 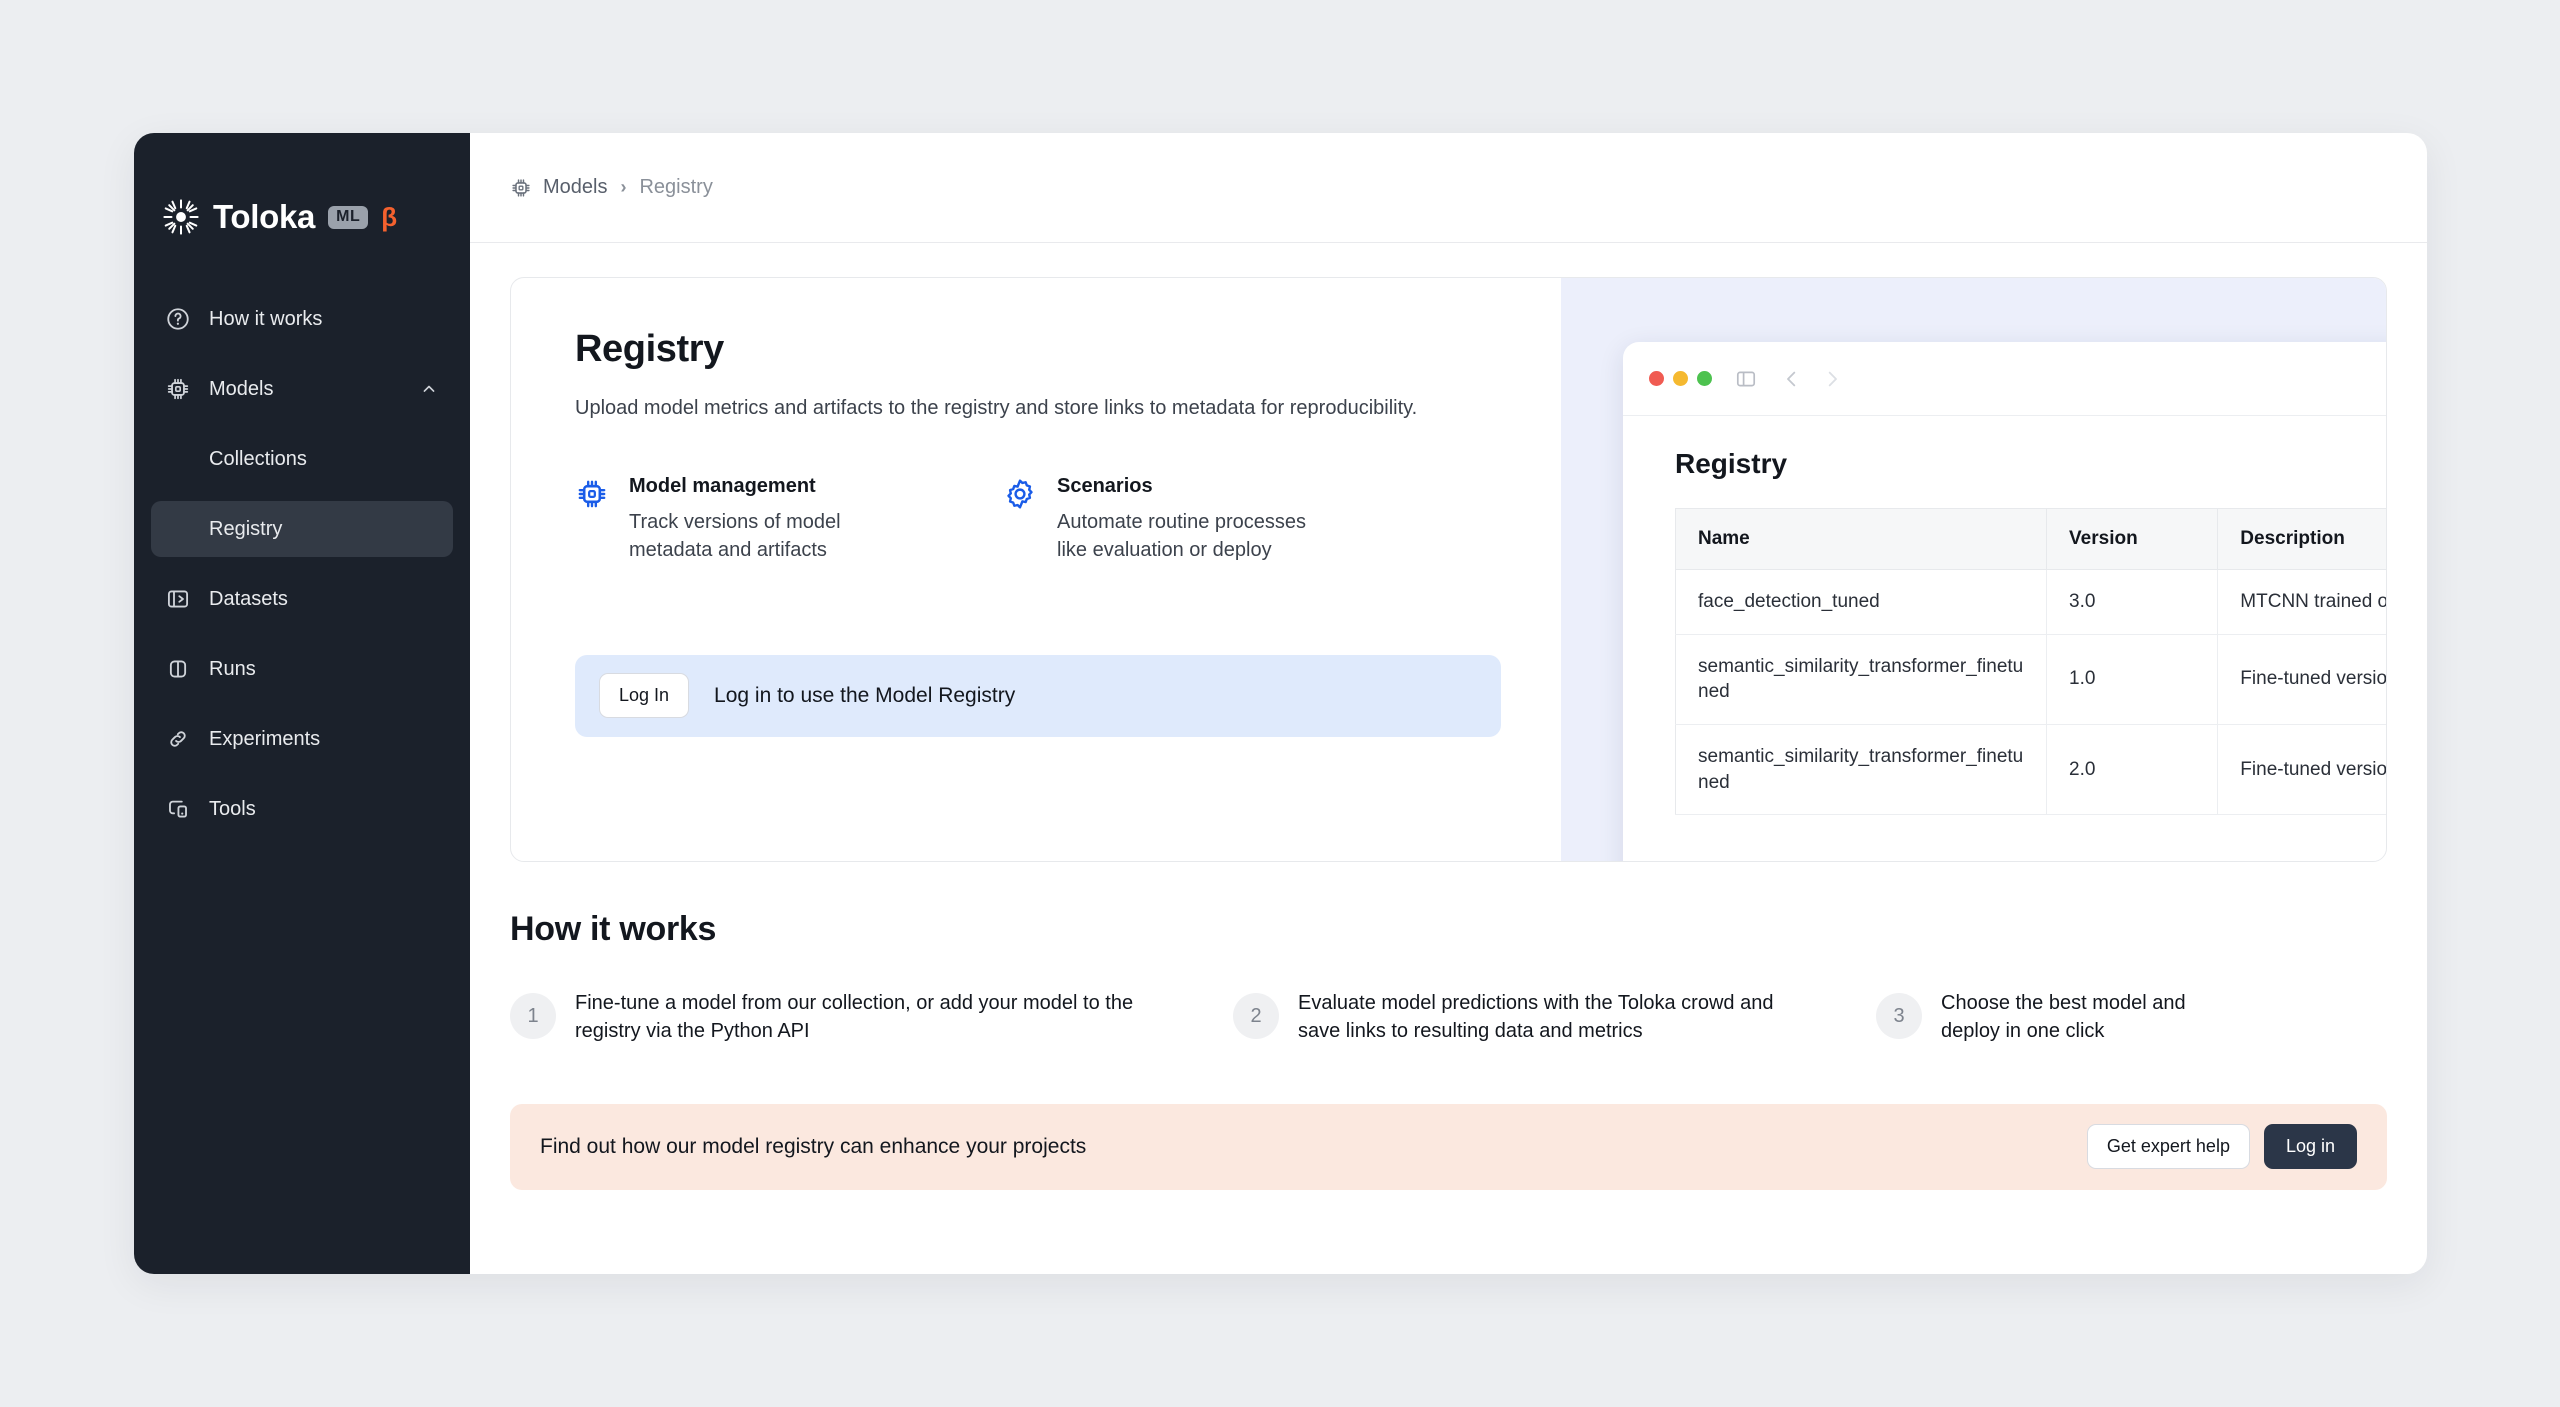 I want to click on sidebar-item-label: Tools, so click(x=232, y=808).